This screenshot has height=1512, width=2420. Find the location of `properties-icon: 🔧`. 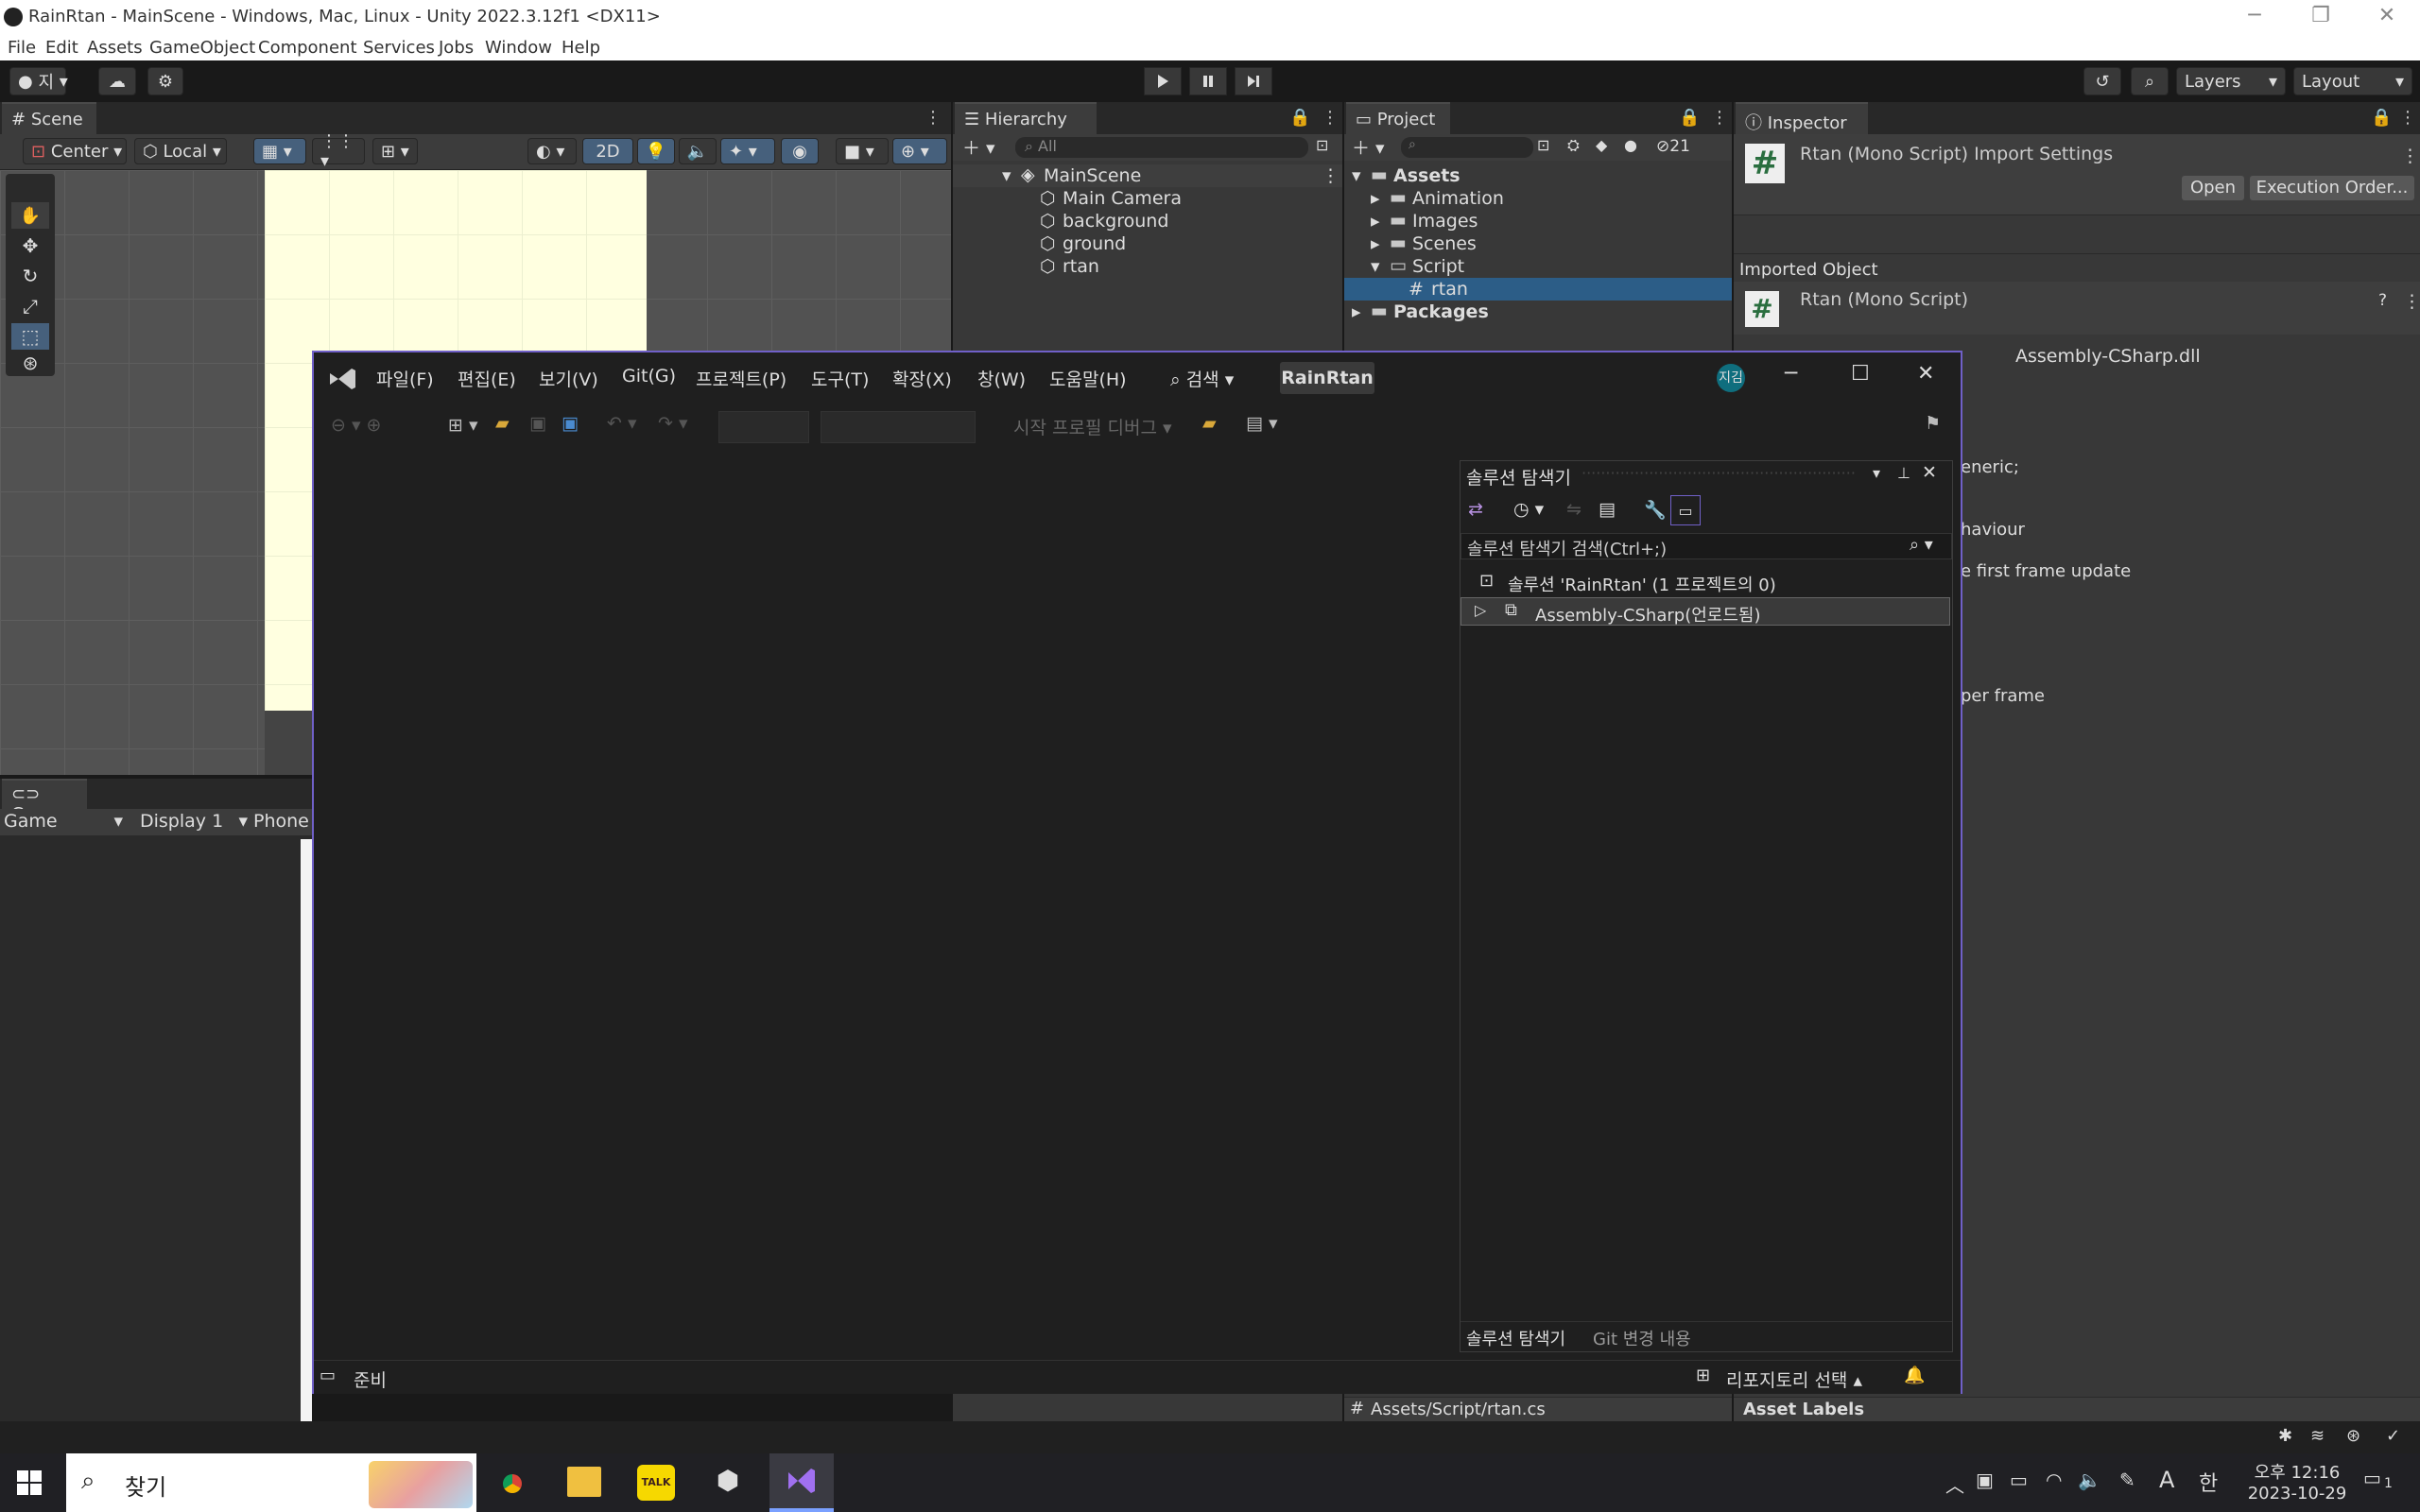

properties-icon: 🔧 is located at coordinates (1655, 510).